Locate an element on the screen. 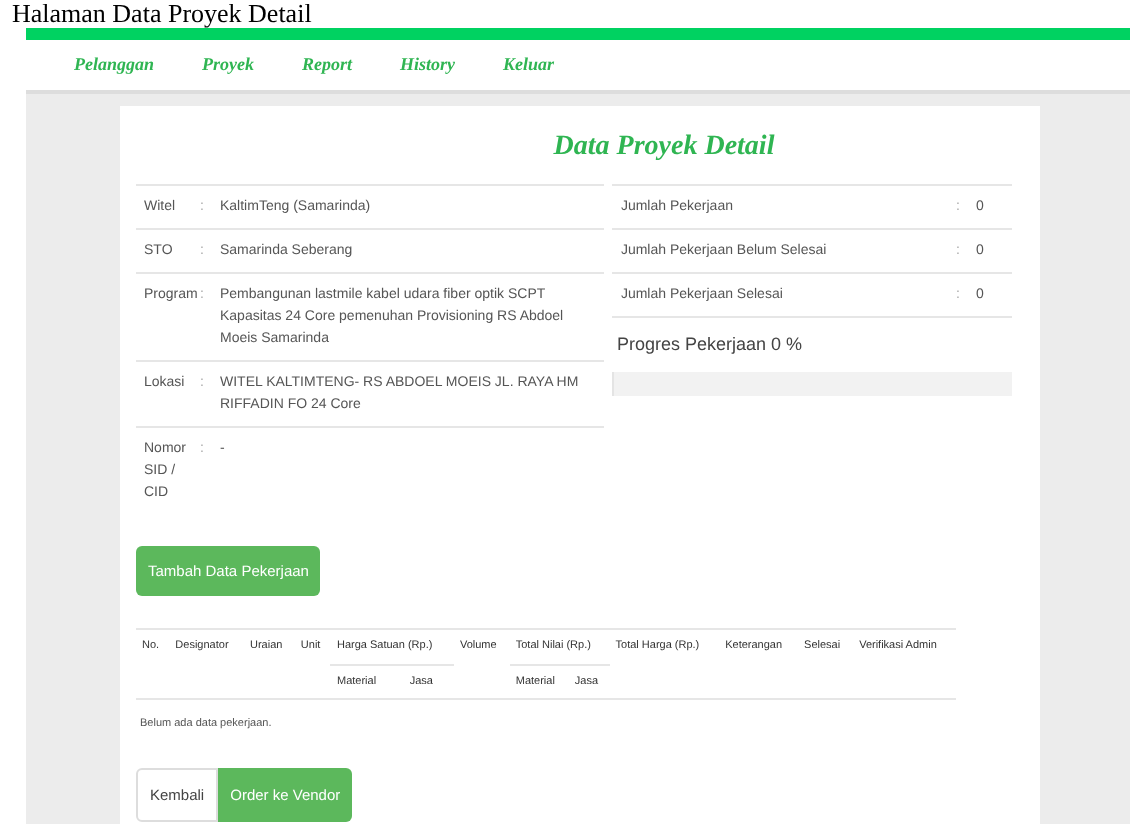  nav-link: Pelanggan is located at coordinates (114, 65).